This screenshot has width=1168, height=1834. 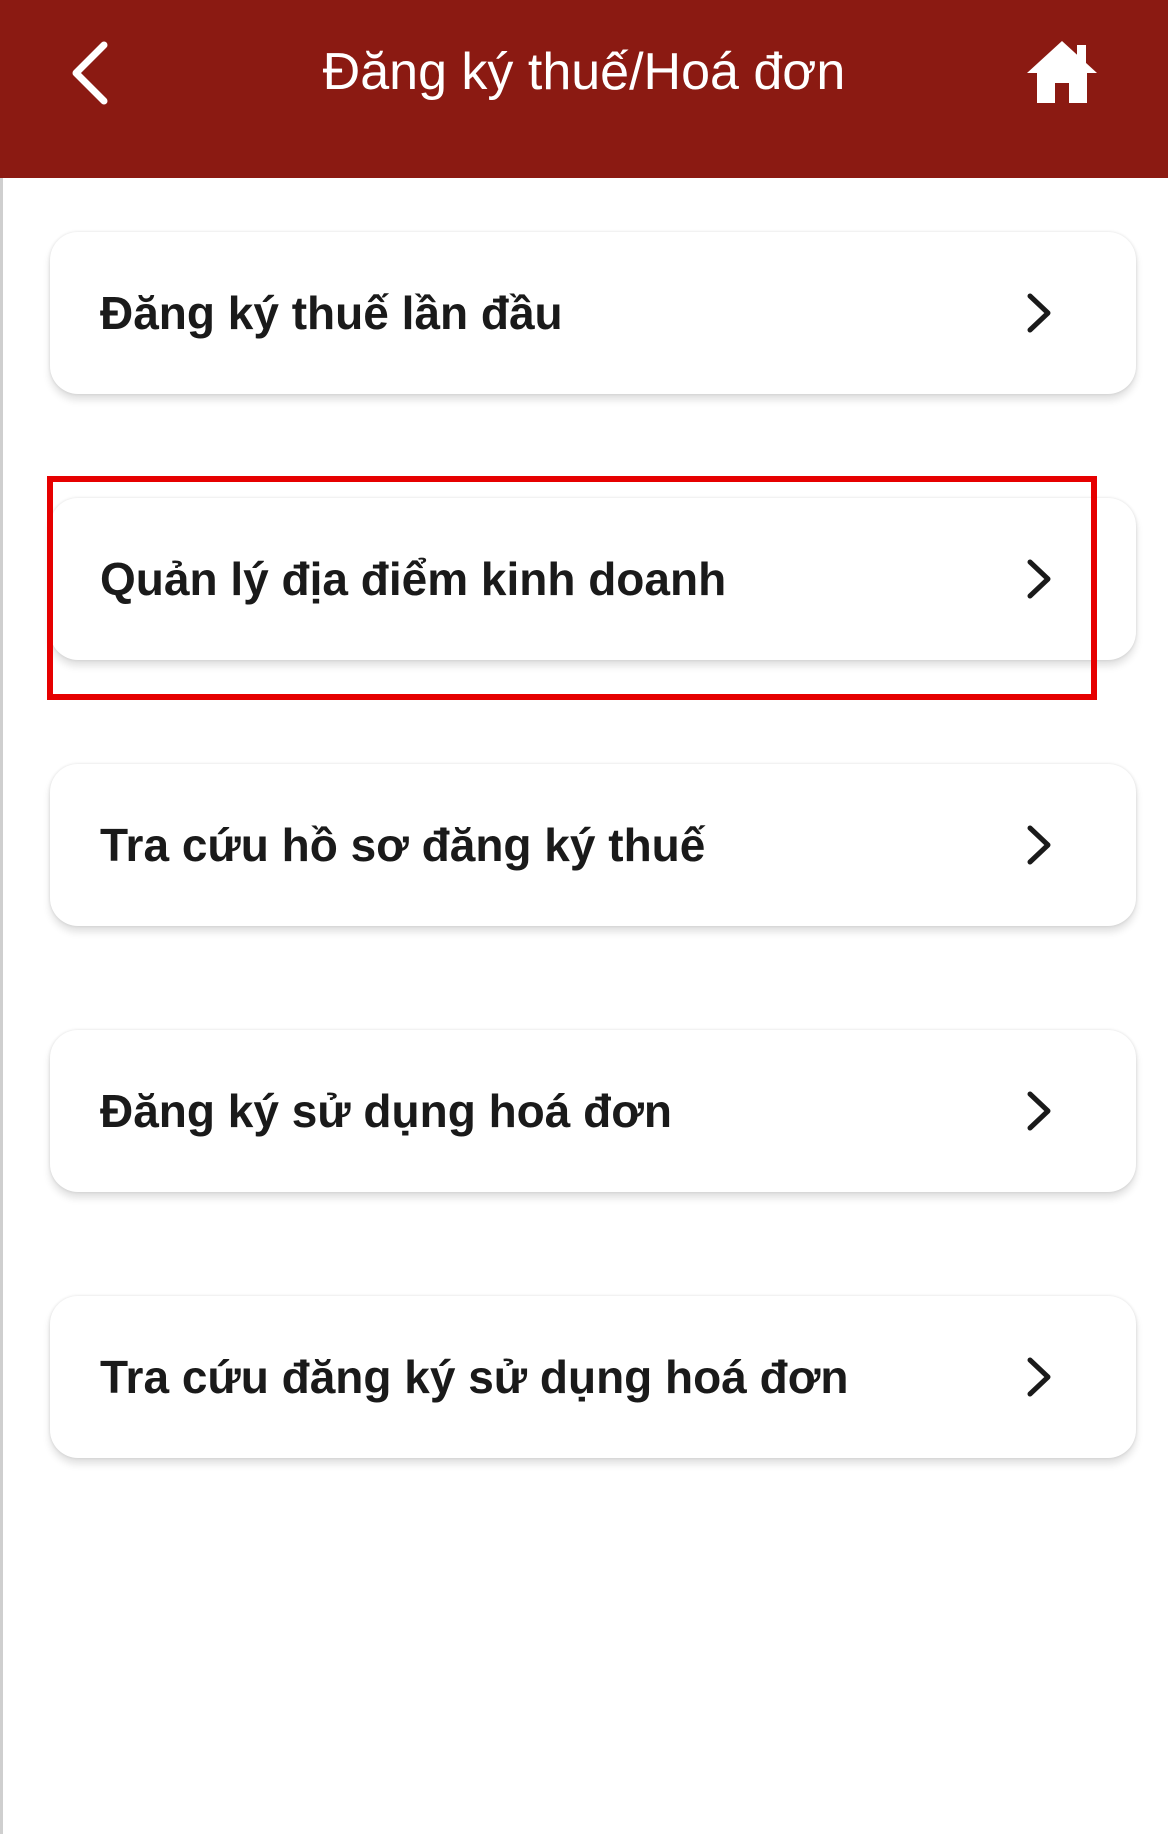 I want to click on menu-item-label: Đăng ký thuế lần đầu, so click(x=331, y=313).